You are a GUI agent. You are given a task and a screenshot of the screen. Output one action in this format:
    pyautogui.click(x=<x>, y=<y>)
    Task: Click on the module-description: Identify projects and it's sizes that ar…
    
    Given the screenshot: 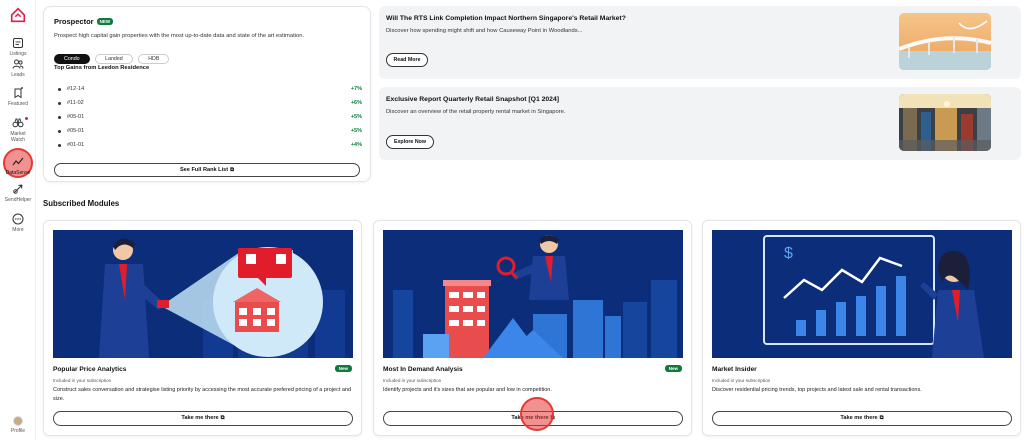 What is the action you would take?
    pyautogui.click(x=467, y=390)
    